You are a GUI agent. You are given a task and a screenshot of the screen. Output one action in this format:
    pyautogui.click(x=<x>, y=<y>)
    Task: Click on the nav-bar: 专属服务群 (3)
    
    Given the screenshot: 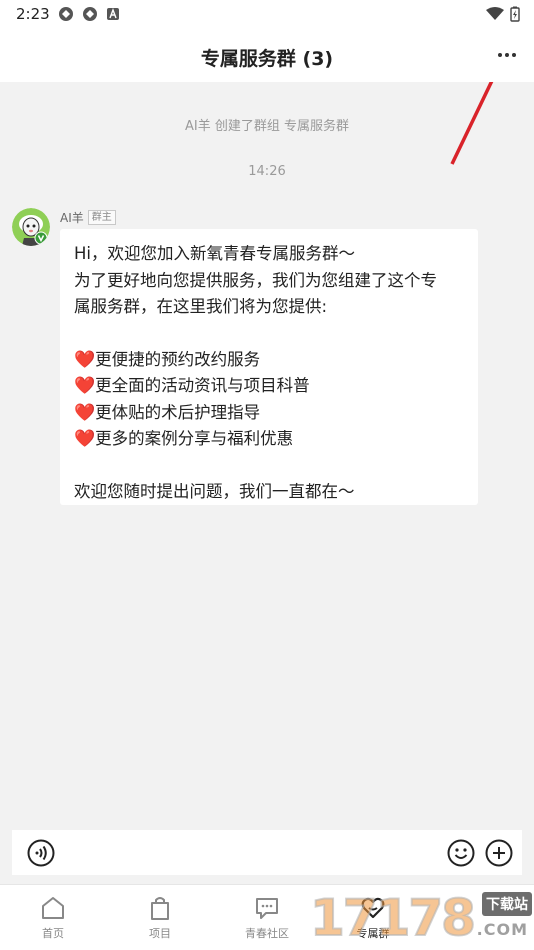 What is the action you would take?
    pyautogui.click(x=267, y=56)
    